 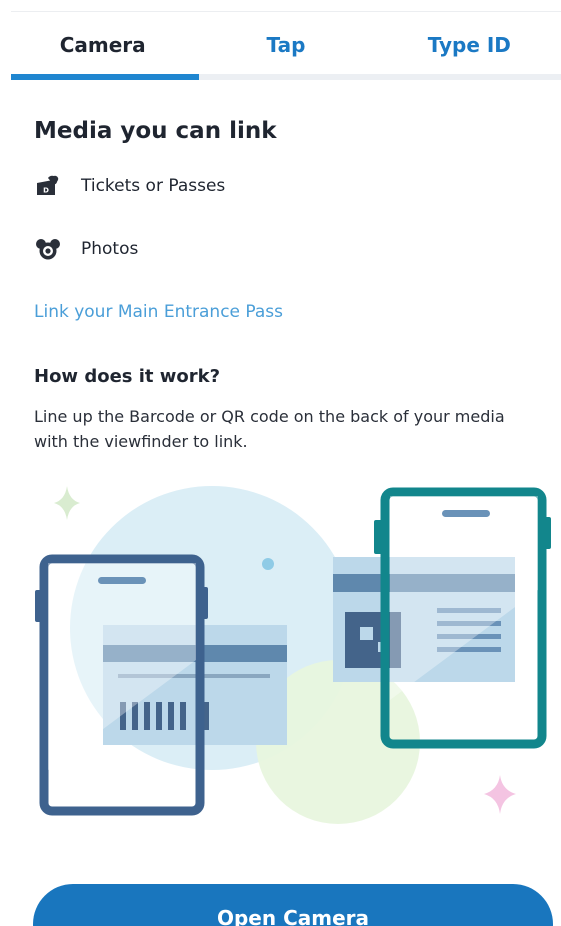 I want to click on tab-bar: Camera Tap Type ID, so click(x=286, y=46).